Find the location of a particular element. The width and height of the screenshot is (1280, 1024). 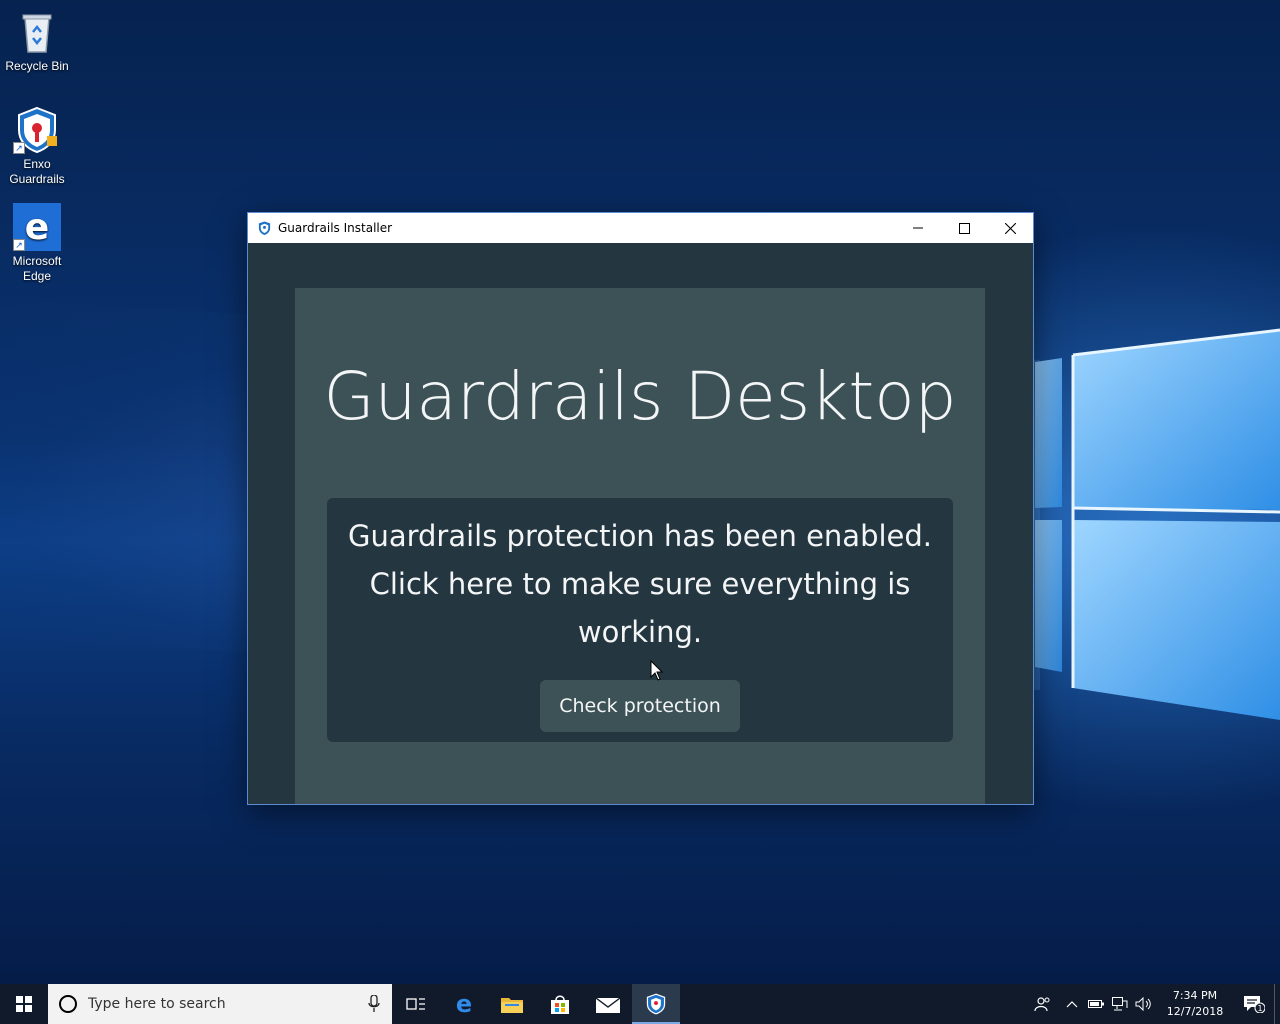

people-button is located at coordinates (1043, 1004).